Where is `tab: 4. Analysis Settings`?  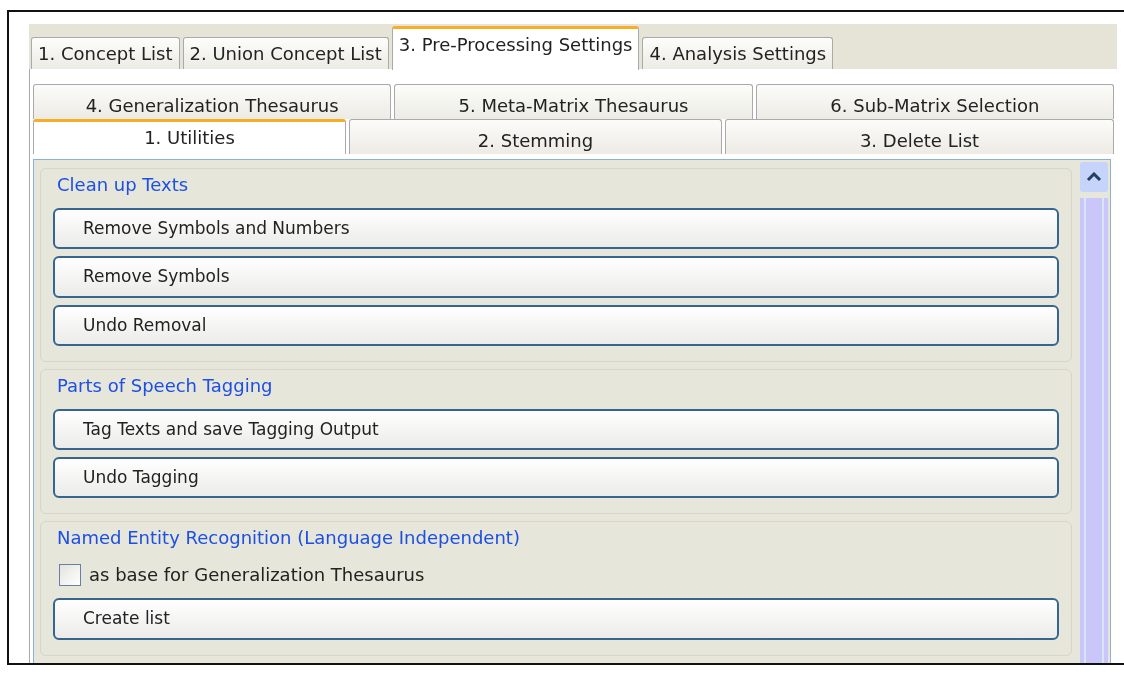
tab: 4. Analysis Settings is located at coordinates (738, 53).